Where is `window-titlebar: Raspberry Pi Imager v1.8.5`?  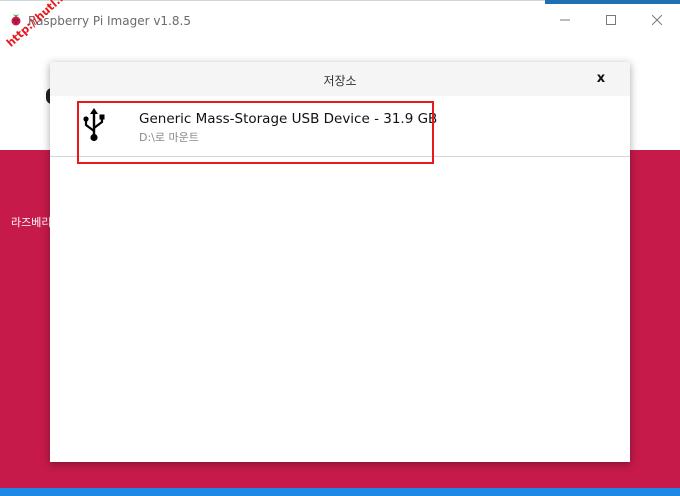
window-titlebar: Raspberry Pi Imager v1.8.5 is located at coordinates (340, 19).